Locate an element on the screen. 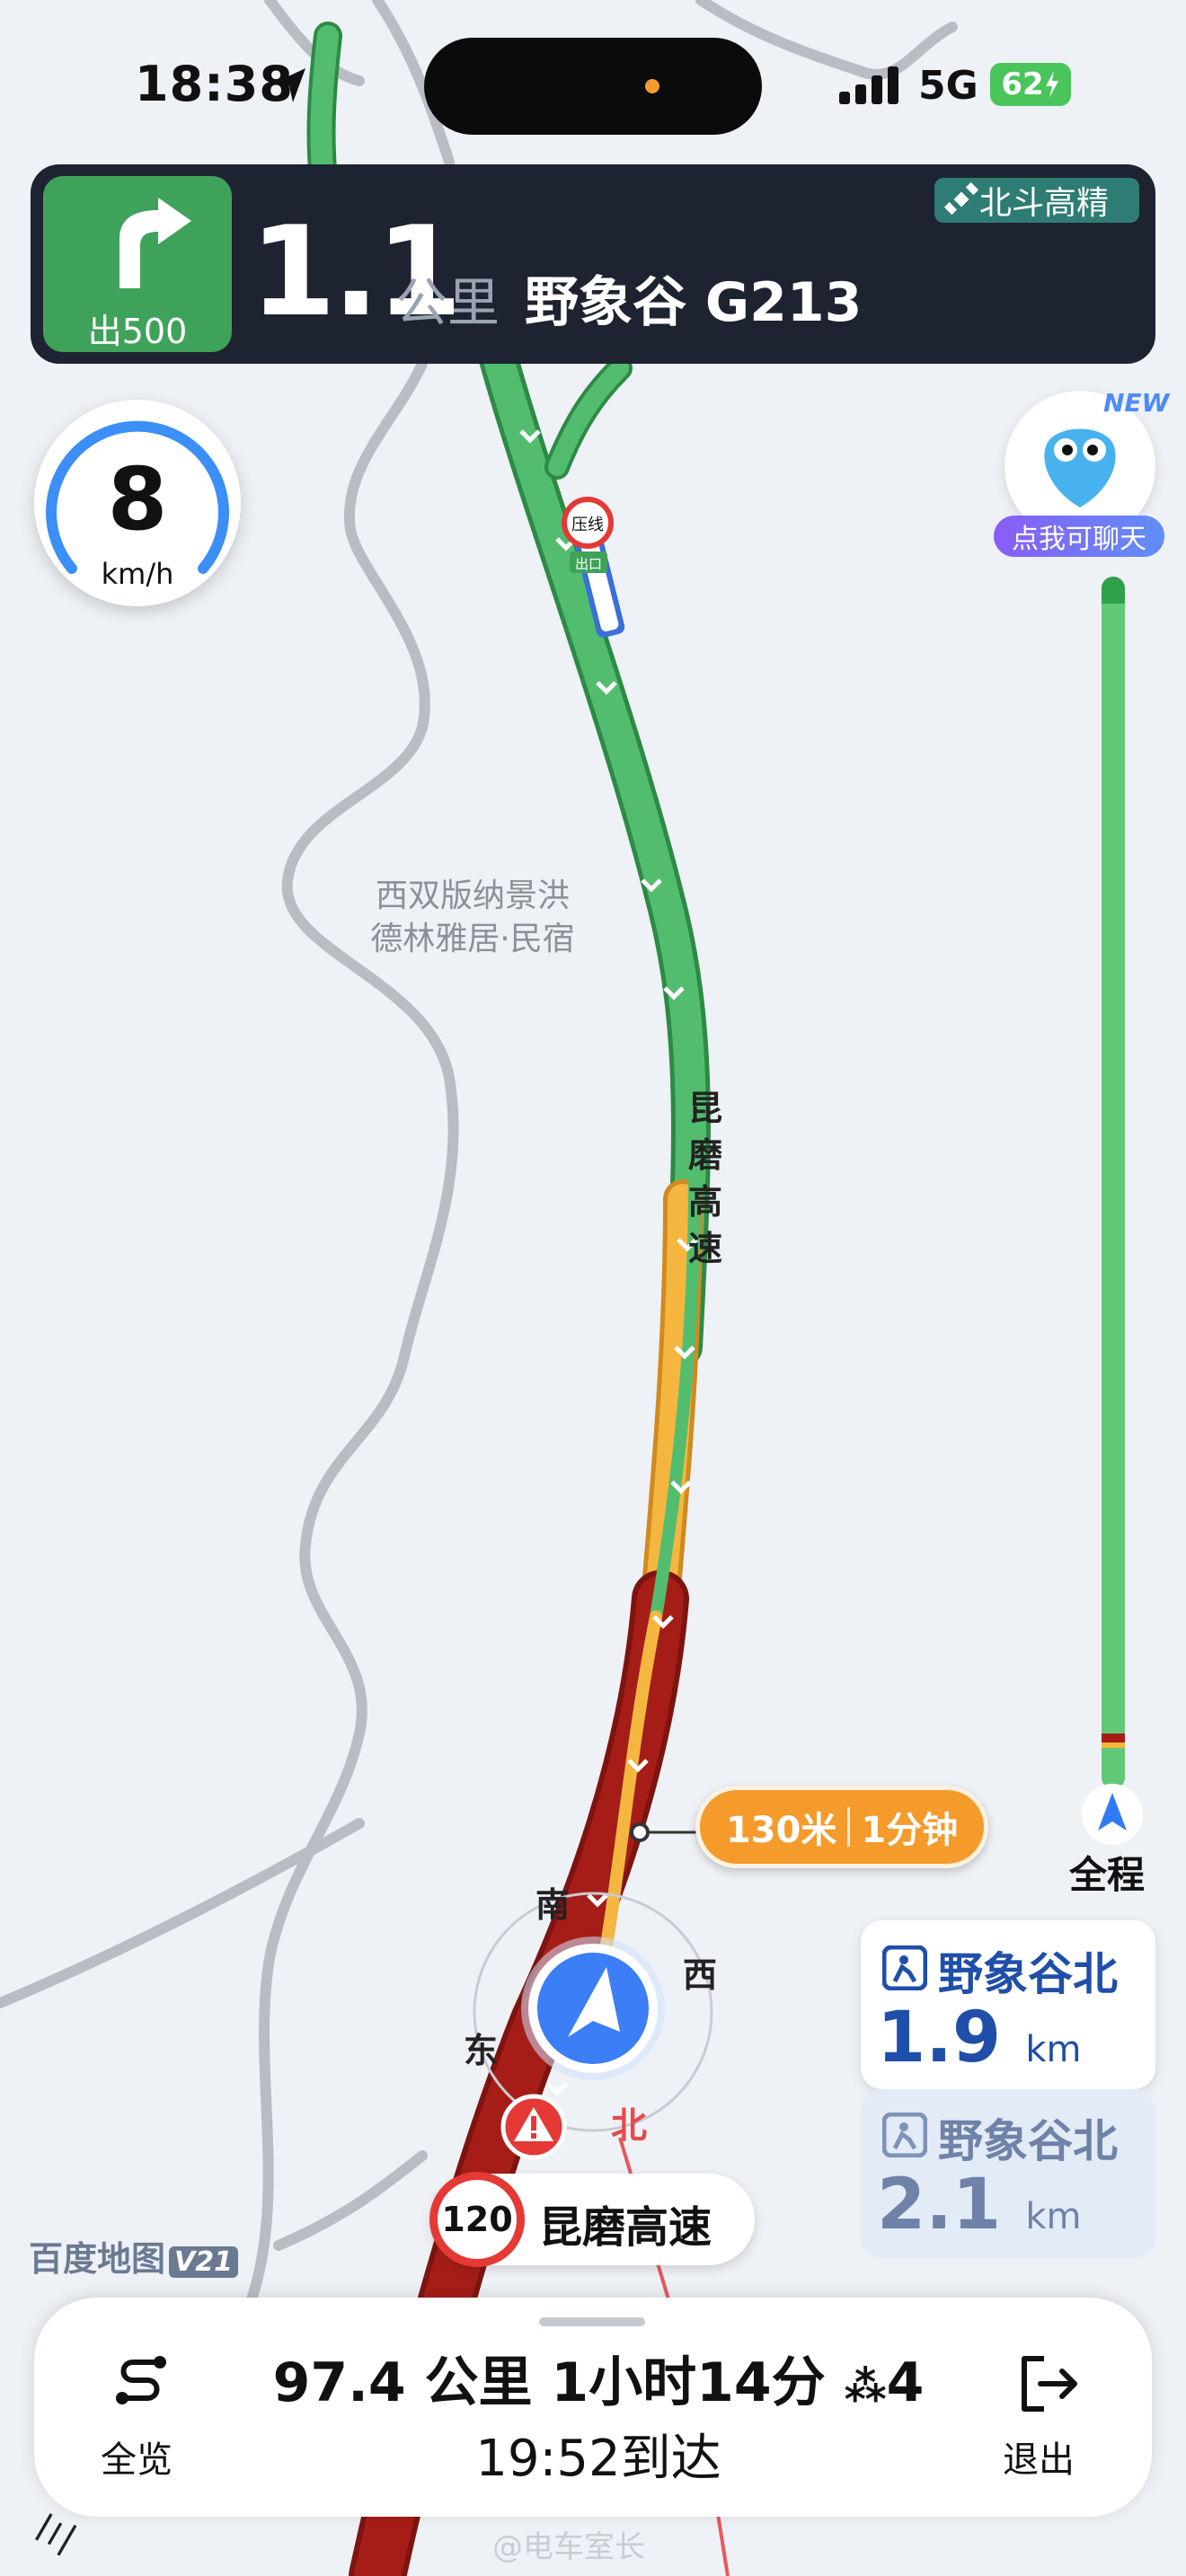 This screenshot has width=1186, height=2576. dynamic-island is located at coordinates (593, 86).